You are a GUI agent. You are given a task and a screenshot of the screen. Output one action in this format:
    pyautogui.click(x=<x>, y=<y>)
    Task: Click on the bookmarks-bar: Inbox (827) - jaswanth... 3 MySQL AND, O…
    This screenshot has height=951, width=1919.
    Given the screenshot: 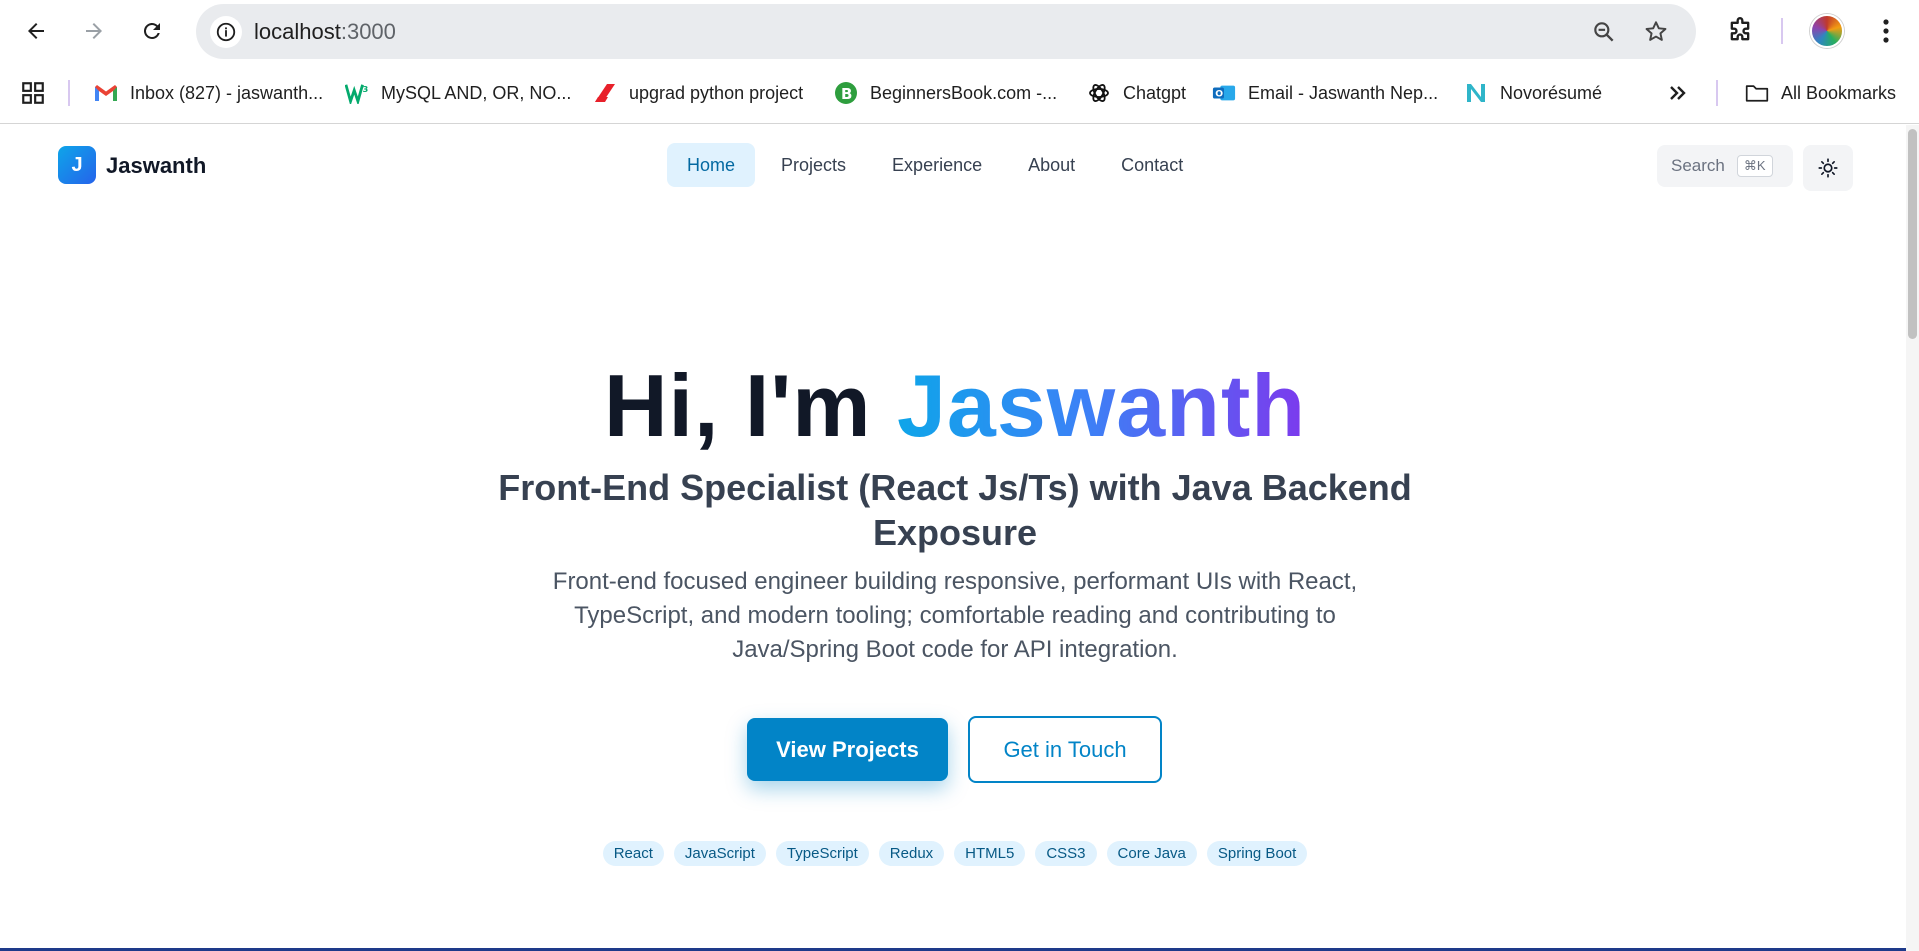 What is the action you would take?
    pyautogui.click(x=959, y=93)
    